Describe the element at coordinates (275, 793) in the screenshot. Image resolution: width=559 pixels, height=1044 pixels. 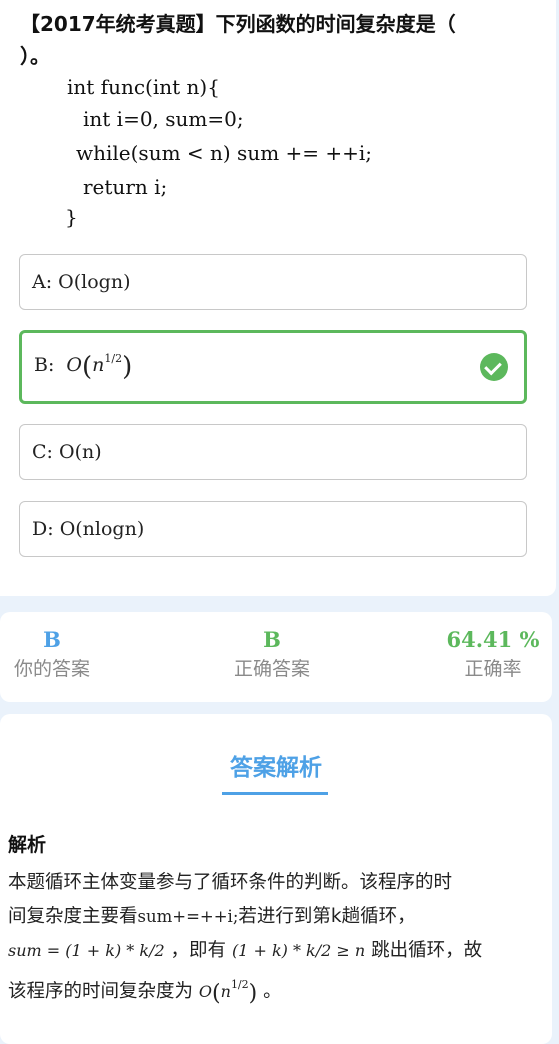
I see `analysis-header-underline` at that location.